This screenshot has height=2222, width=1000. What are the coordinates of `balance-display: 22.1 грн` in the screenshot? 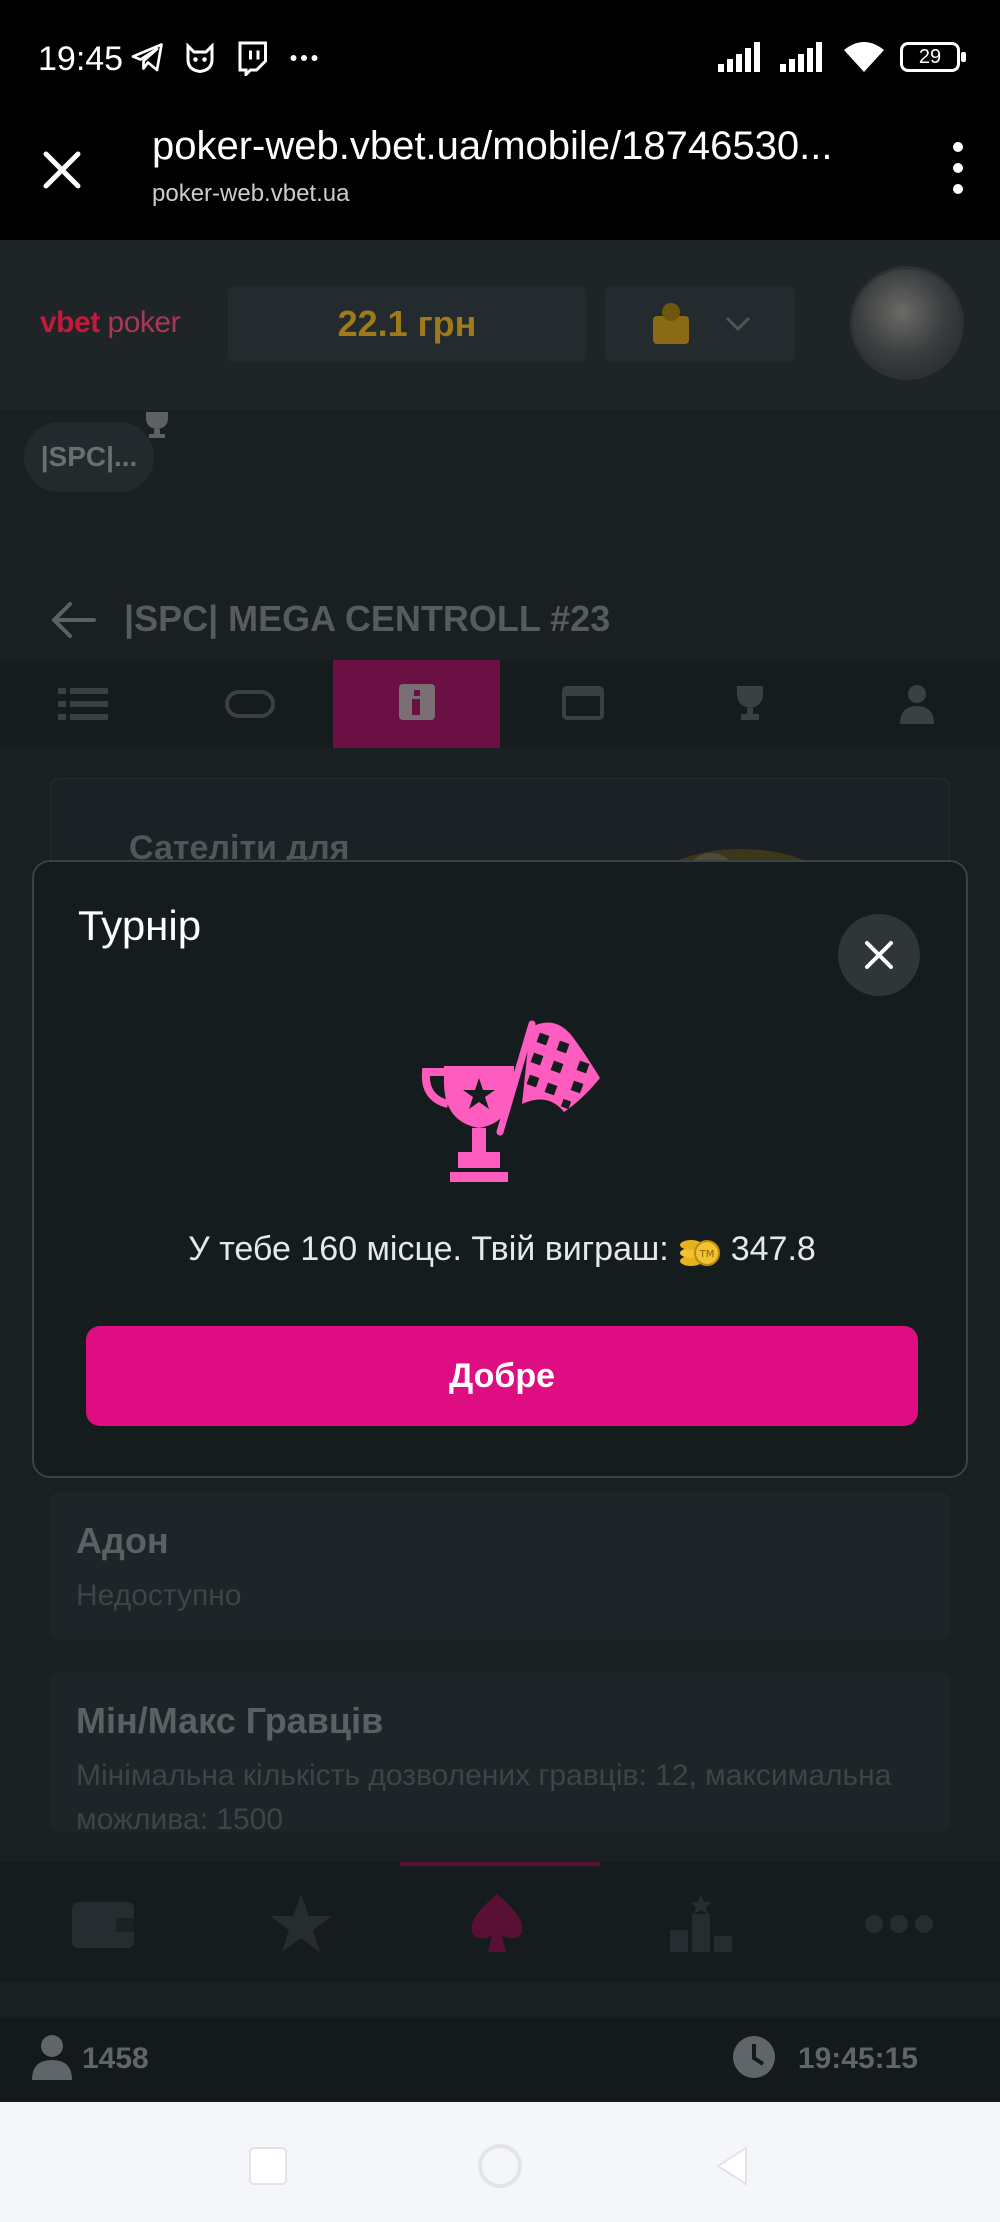 It's located at (407, 324).